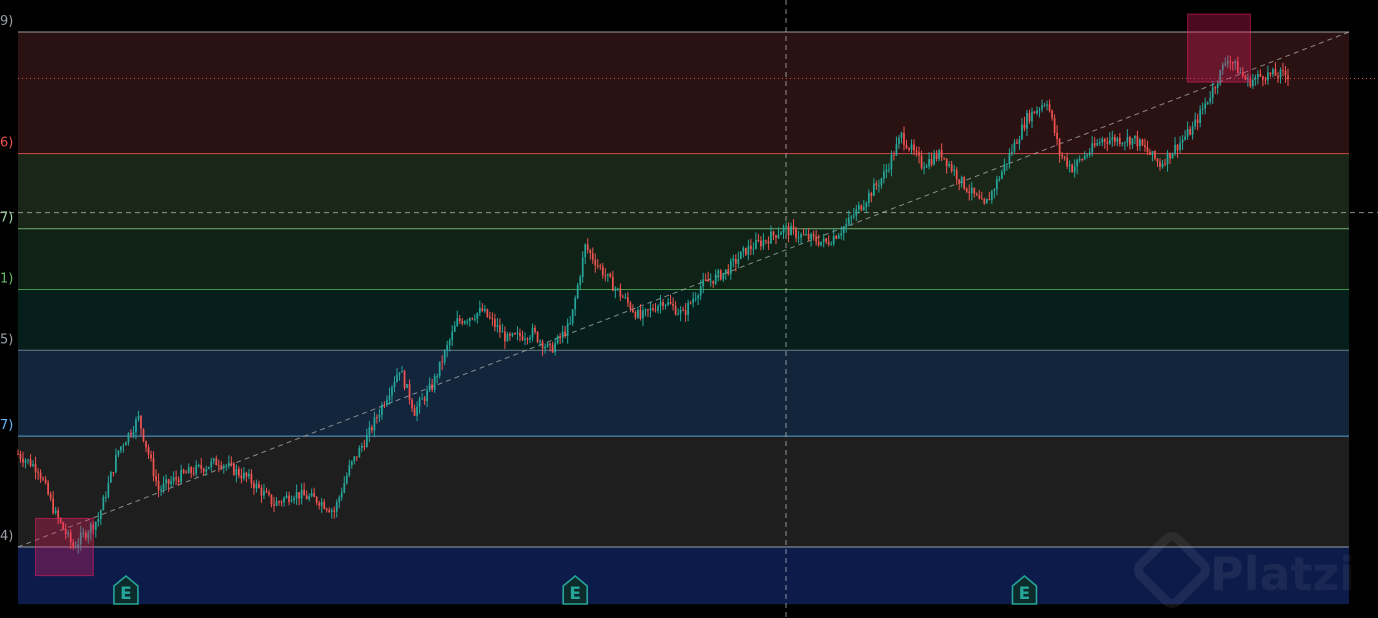 The image size is (1378, 618). I want to click on watermark-text: Platzi, so click(1282, 574).